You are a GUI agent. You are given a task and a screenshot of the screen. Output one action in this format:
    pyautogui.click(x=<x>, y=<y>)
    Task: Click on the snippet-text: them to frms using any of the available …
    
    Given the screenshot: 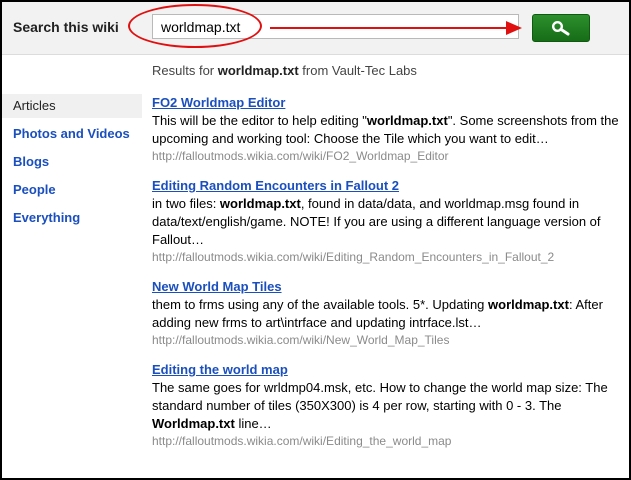 What is the action you would take?
    pyautogui.click(x=320, y=304)
    